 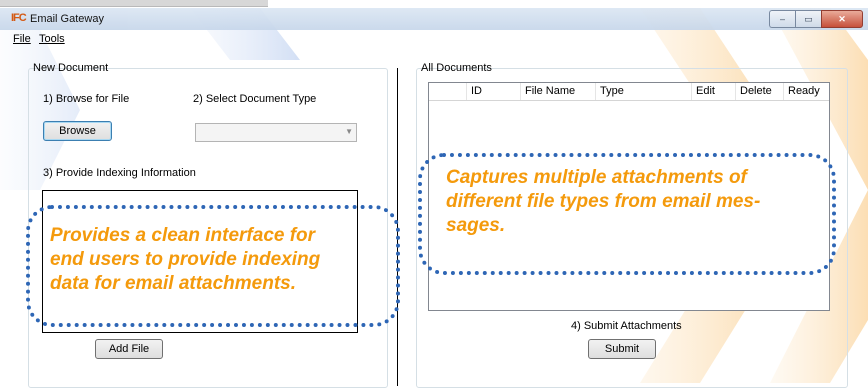 I want to click on step3-label: 3) Provide Indexing Information, so click(x=119, y=173).